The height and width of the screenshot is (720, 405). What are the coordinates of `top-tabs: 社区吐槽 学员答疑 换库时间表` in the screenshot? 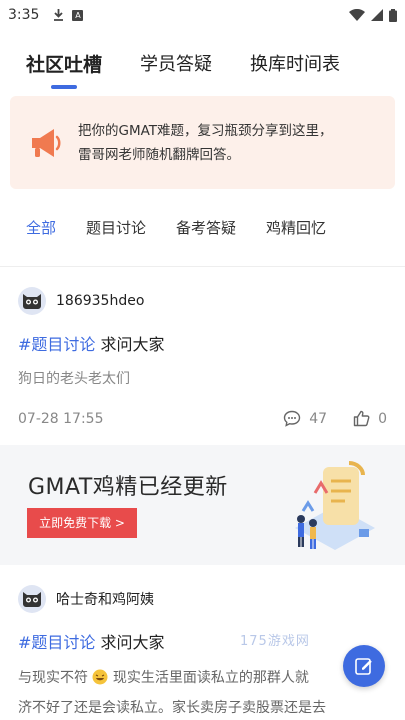 It's located at (202, 63).